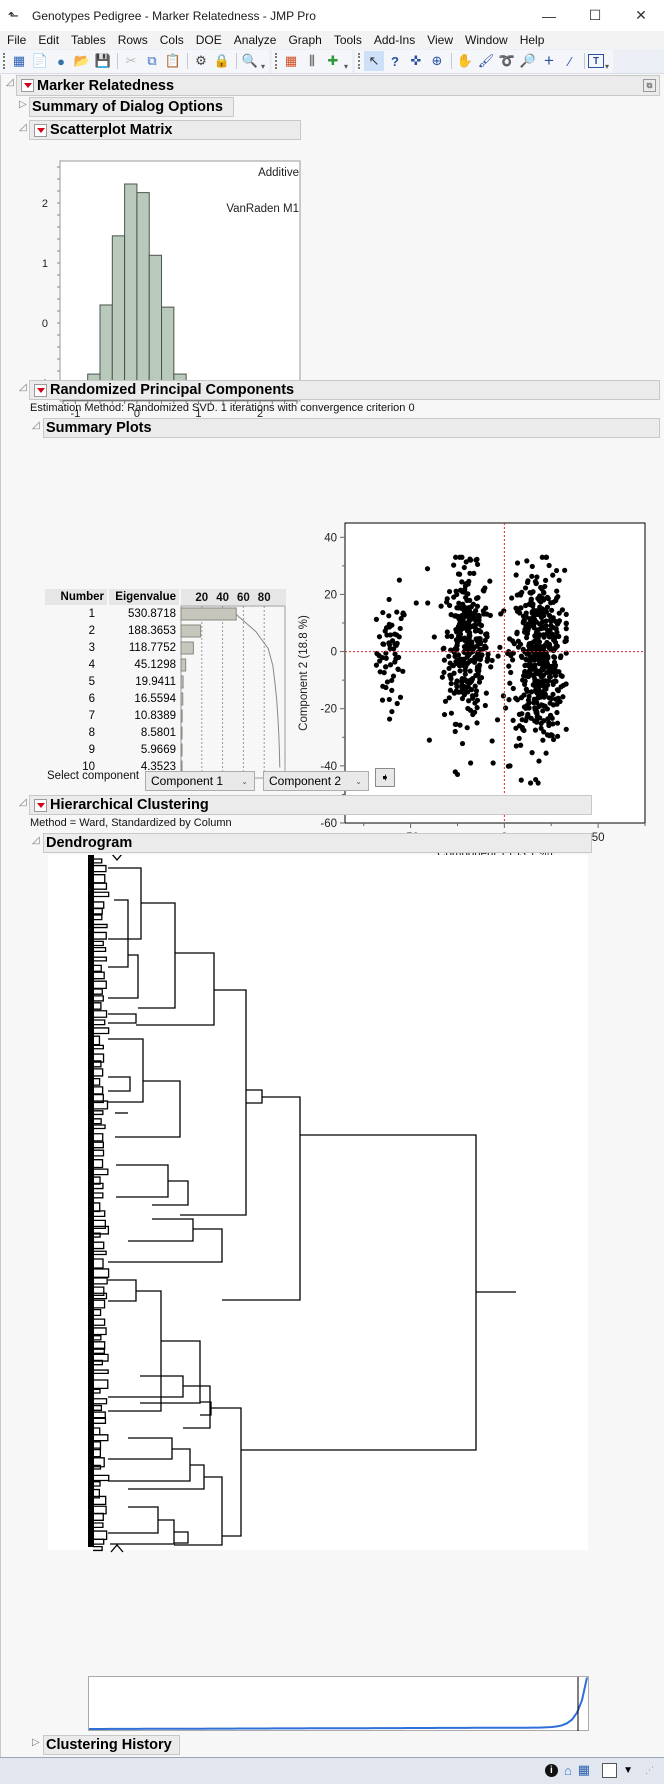  What do you see at coordinates (549, 15) in the screenshot?
I see `minimize-button: —` at bounding box center [549, 15].